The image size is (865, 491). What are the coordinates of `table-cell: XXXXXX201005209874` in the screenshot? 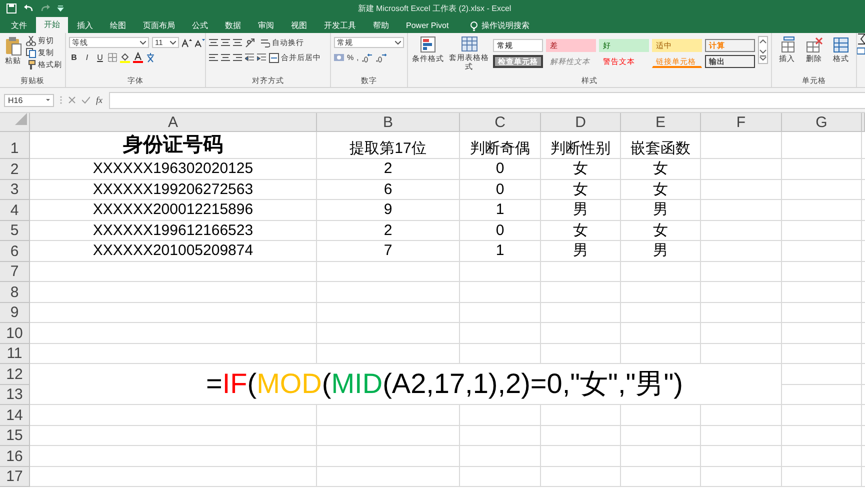 It's located at (173, 251).